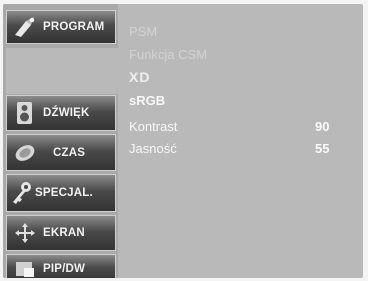 This screenshot has height=281, width=368. I want to click on menu-item-srgb: sRGB, so click(239, 101).